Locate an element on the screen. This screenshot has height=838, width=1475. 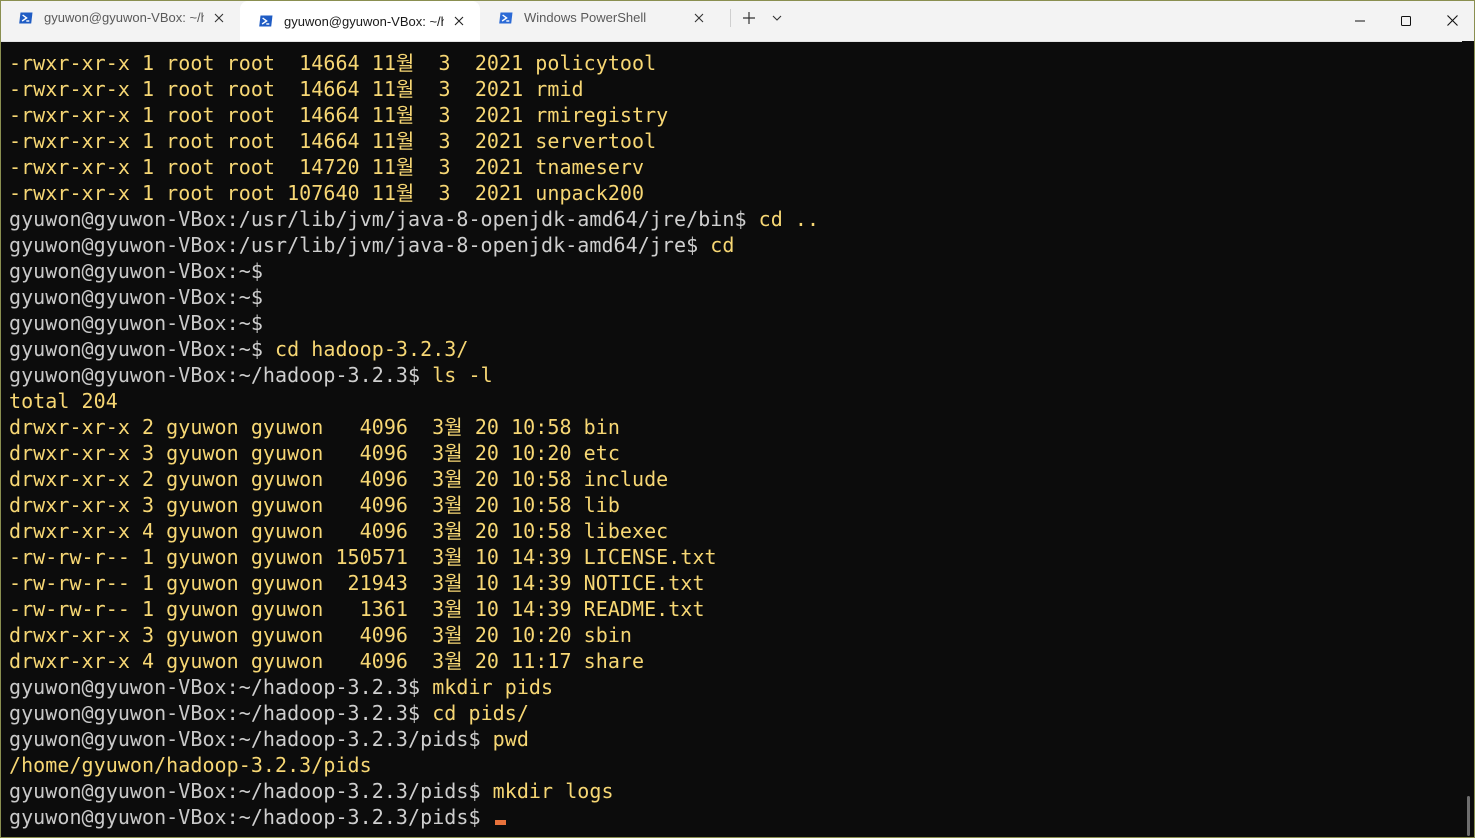
new-tab-group is located at coordinates (758, 17).